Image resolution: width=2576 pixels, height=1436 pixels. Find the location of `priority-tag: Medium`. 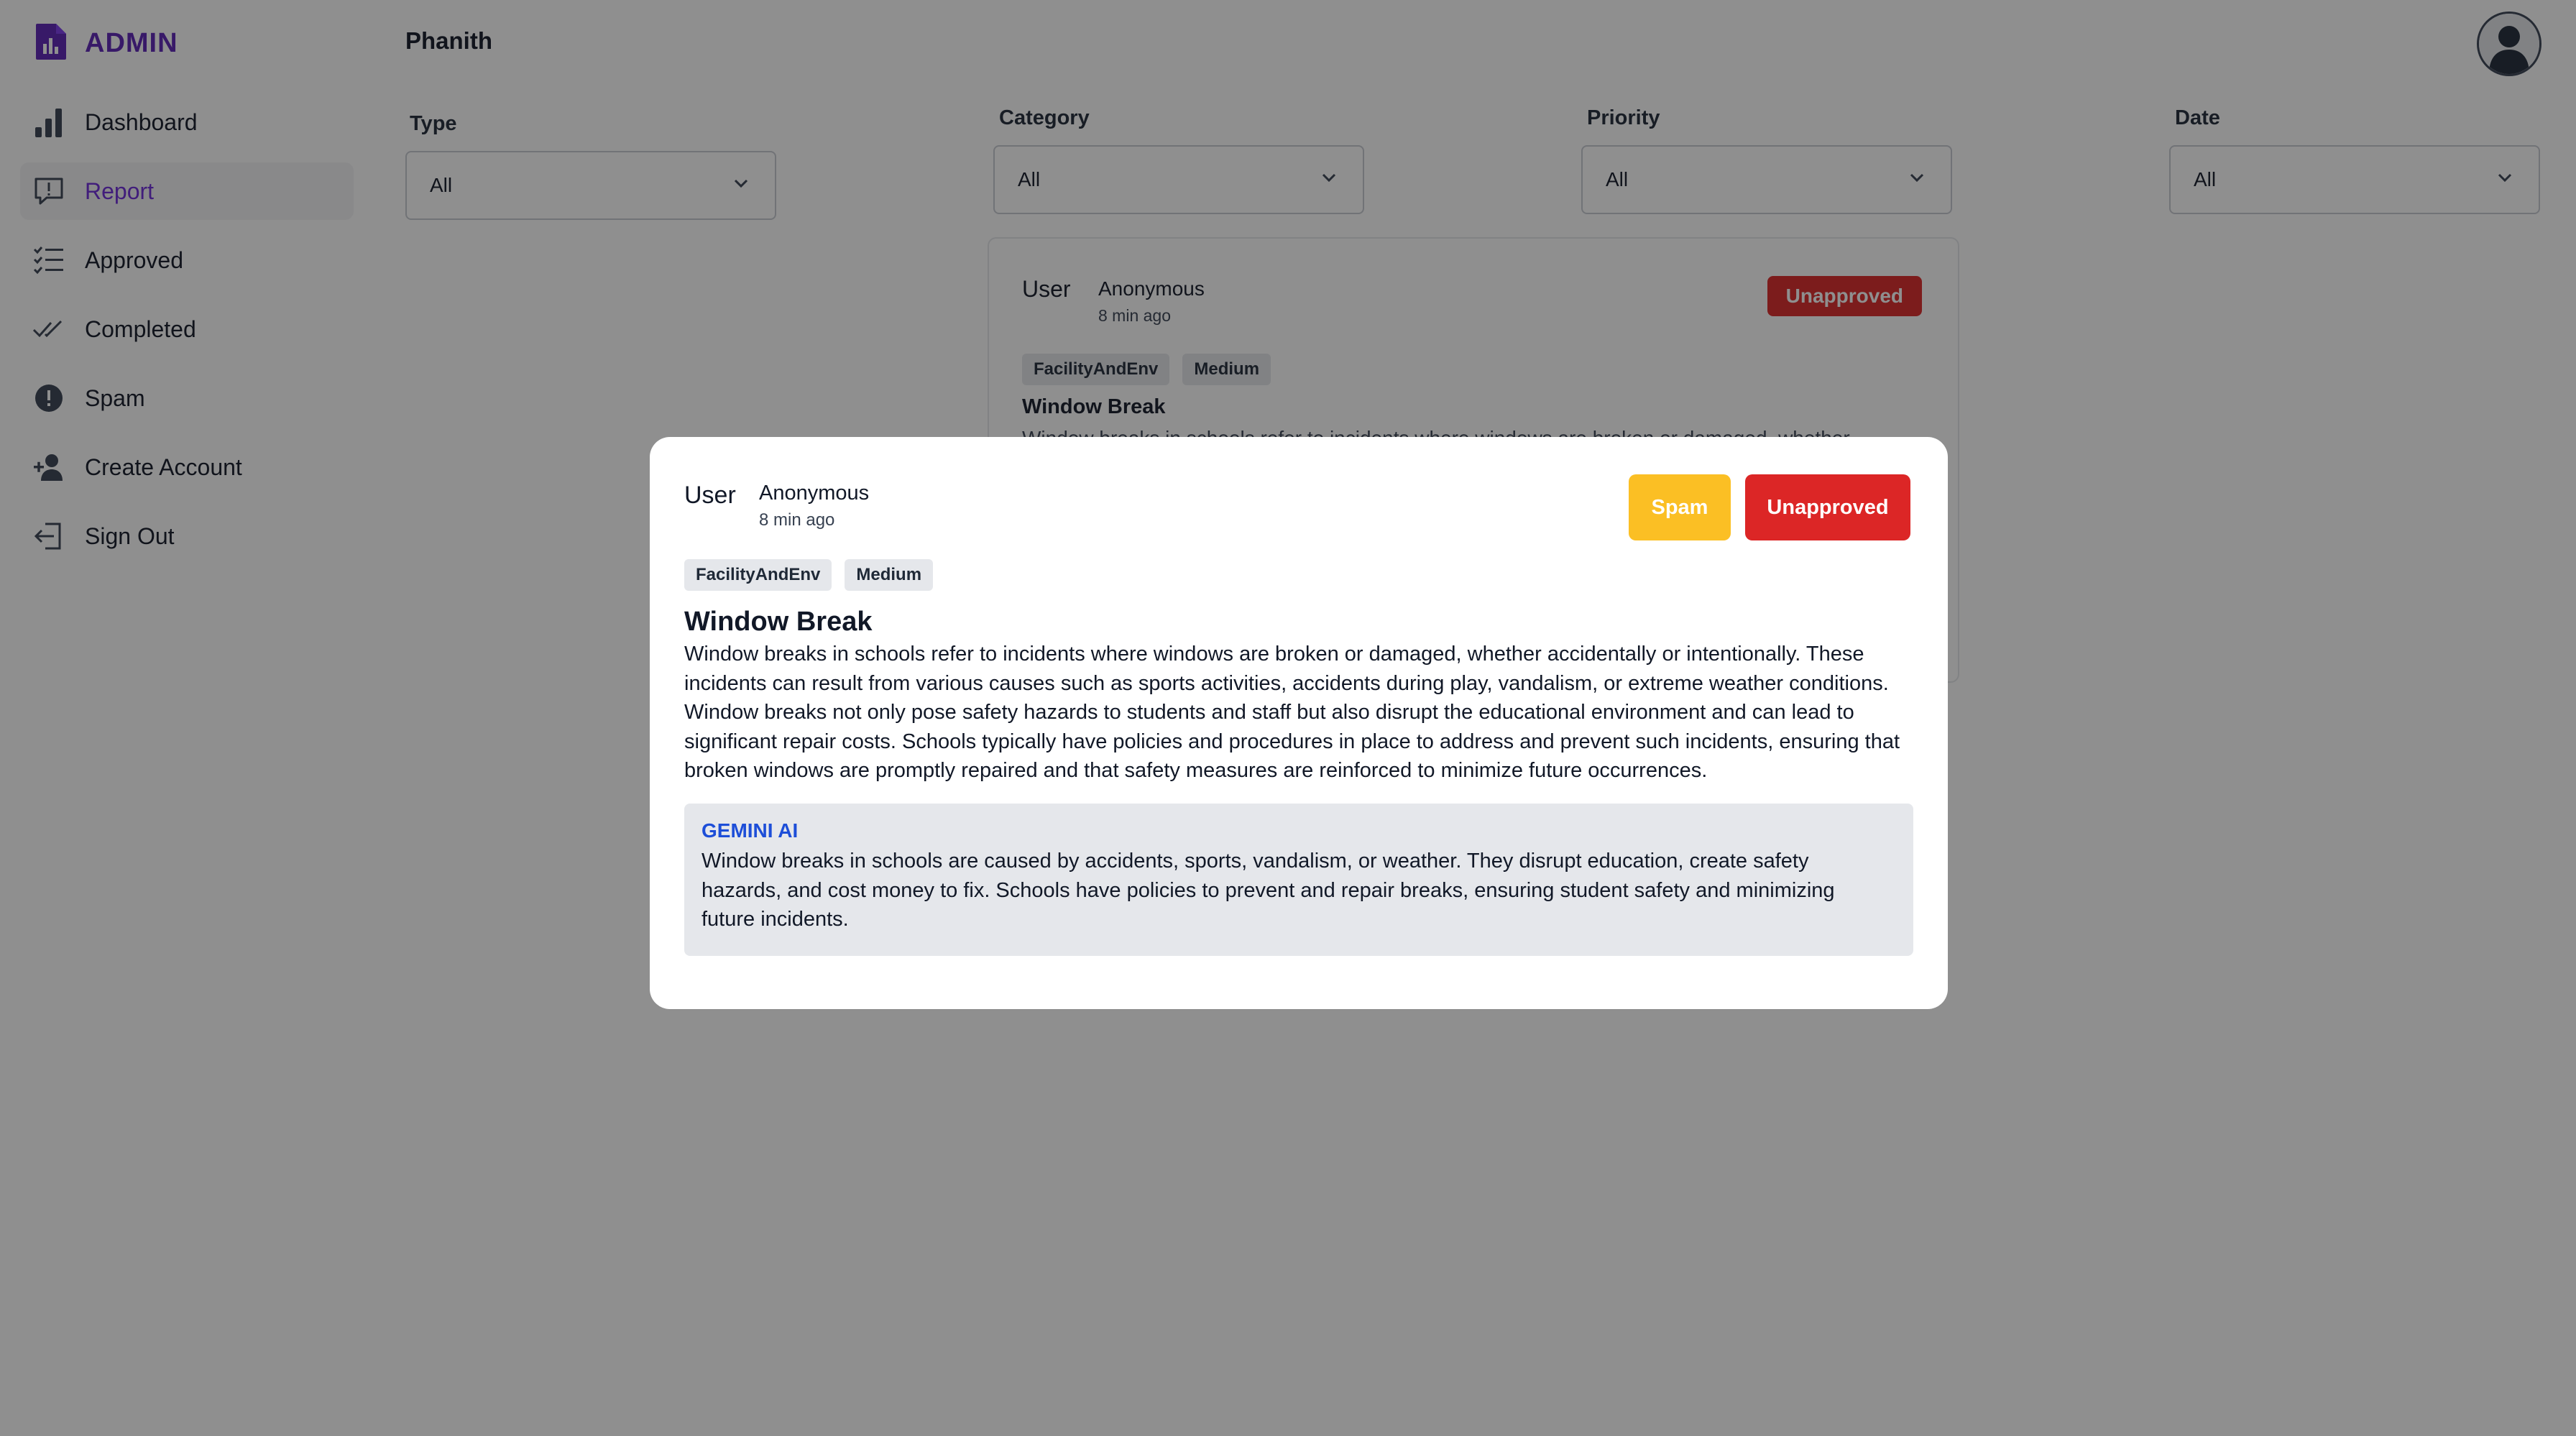

priority-tag: Medium is located at coordinates (889, 575).